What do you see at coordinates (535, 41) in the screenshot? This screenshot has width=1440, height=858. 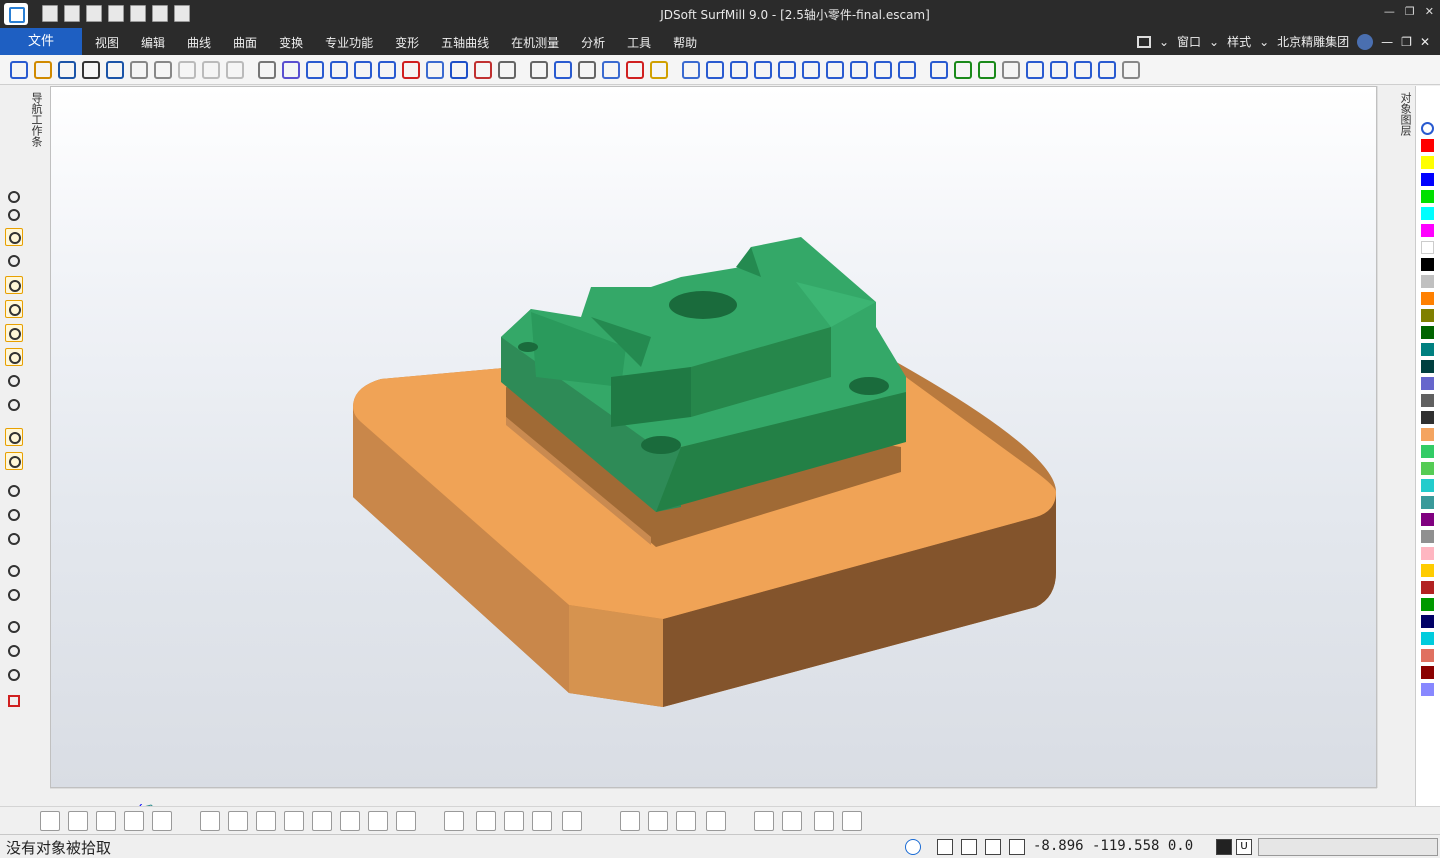 I see `menu-item: 在机测量` at bounding box center [535, 41].